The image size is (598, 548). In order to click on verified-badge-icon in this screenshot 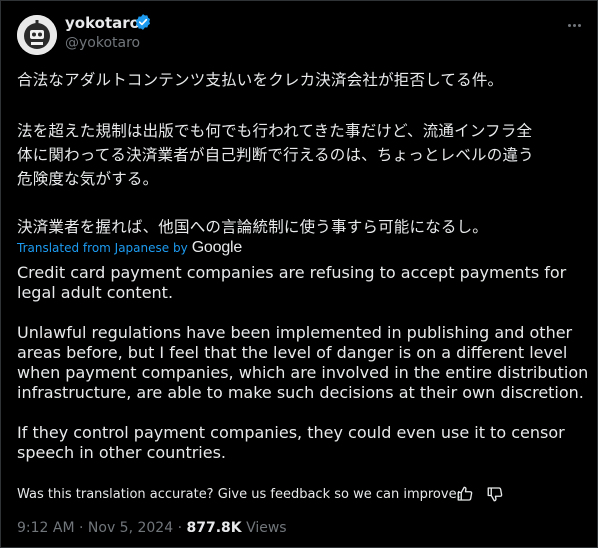, I will do `click(143, 22)`.